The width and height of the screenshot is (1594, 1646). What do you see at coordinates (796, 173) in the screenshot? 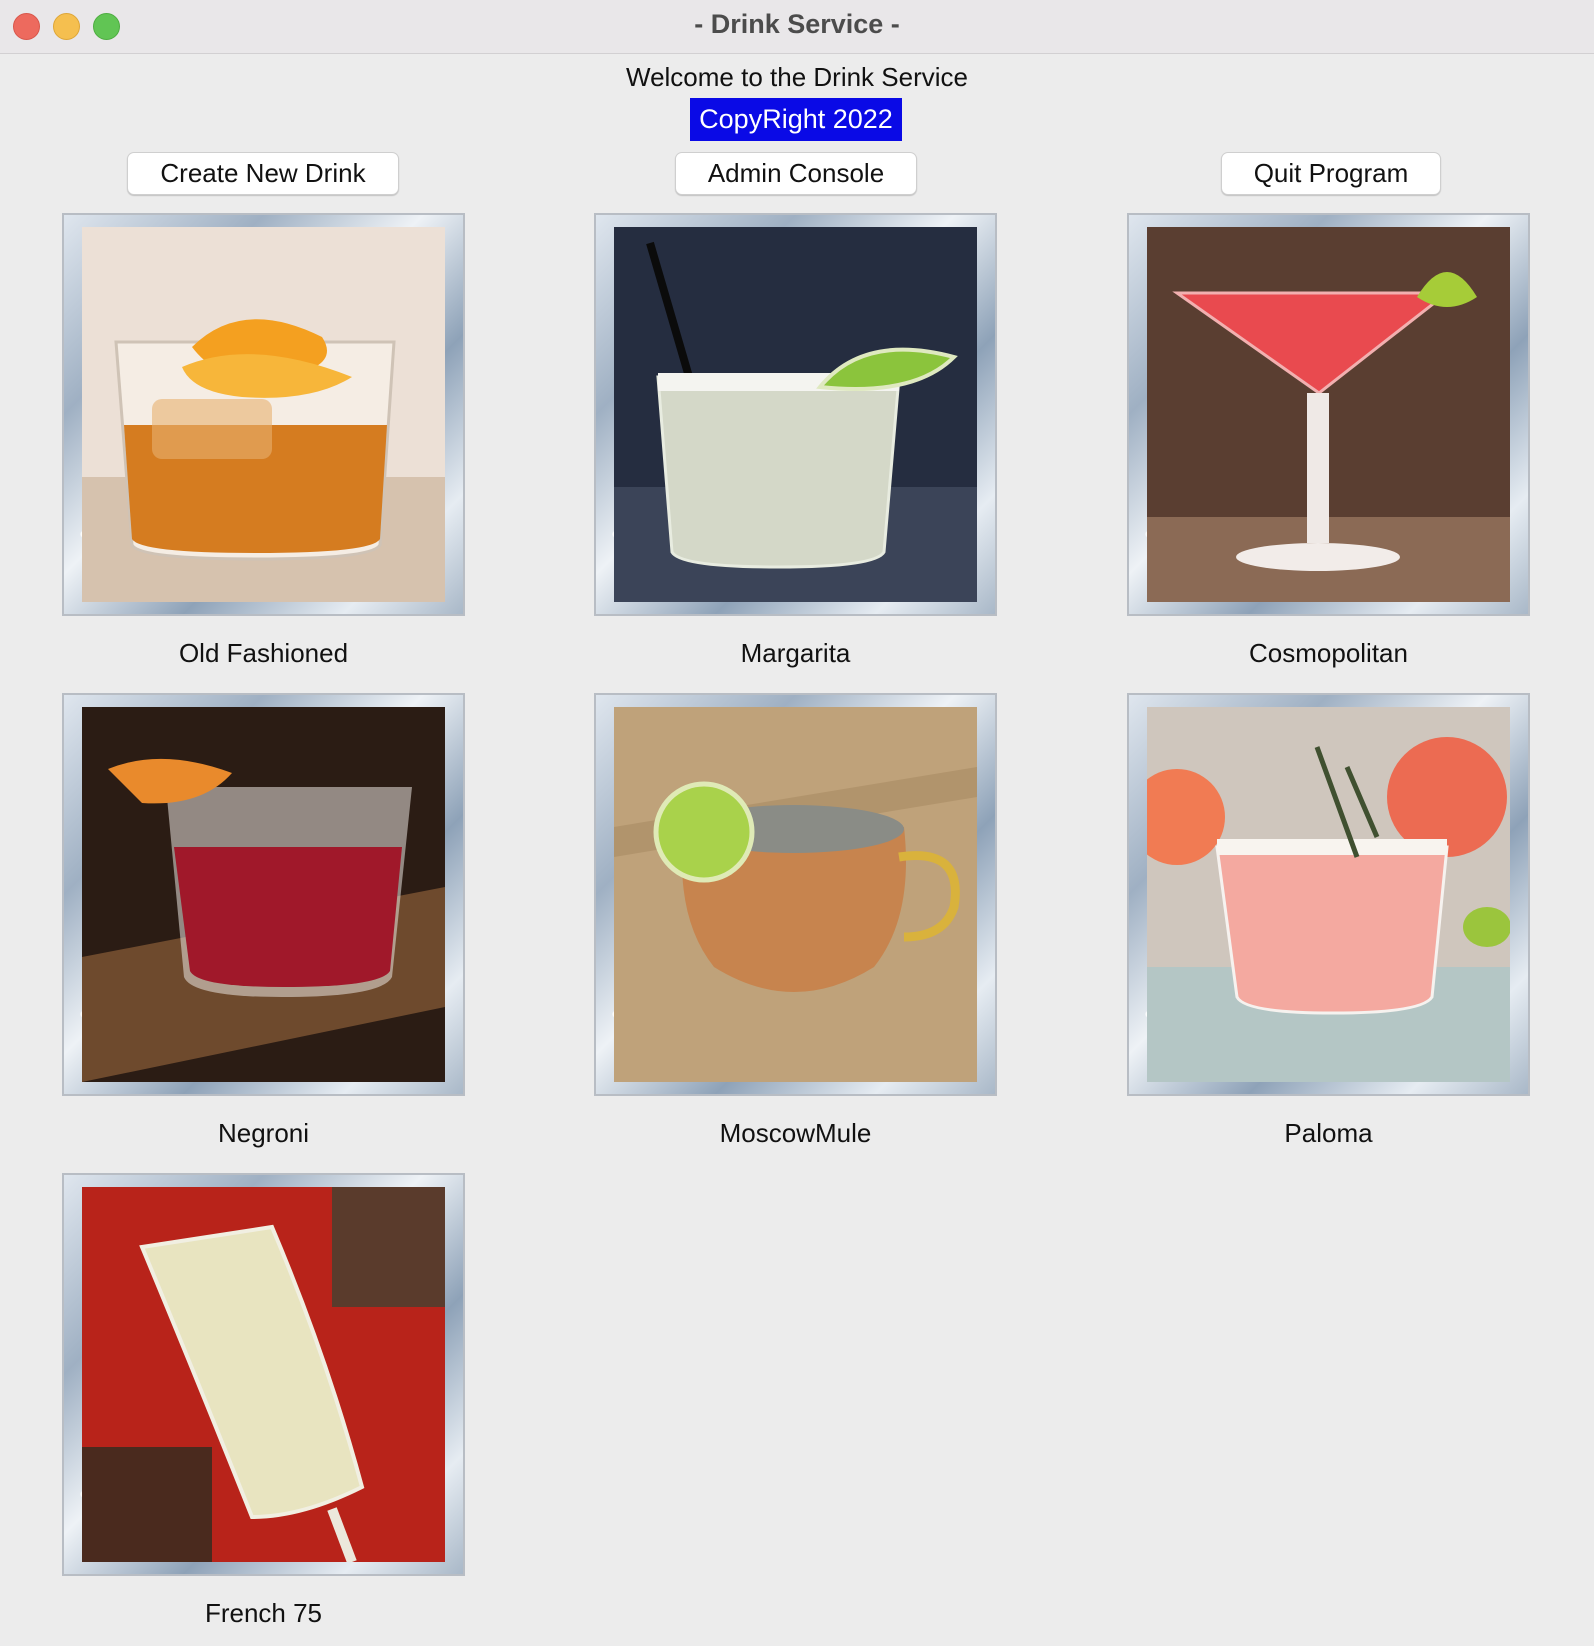
I see `admin-console-button: Admin Console` at bounding box center [796, 173].